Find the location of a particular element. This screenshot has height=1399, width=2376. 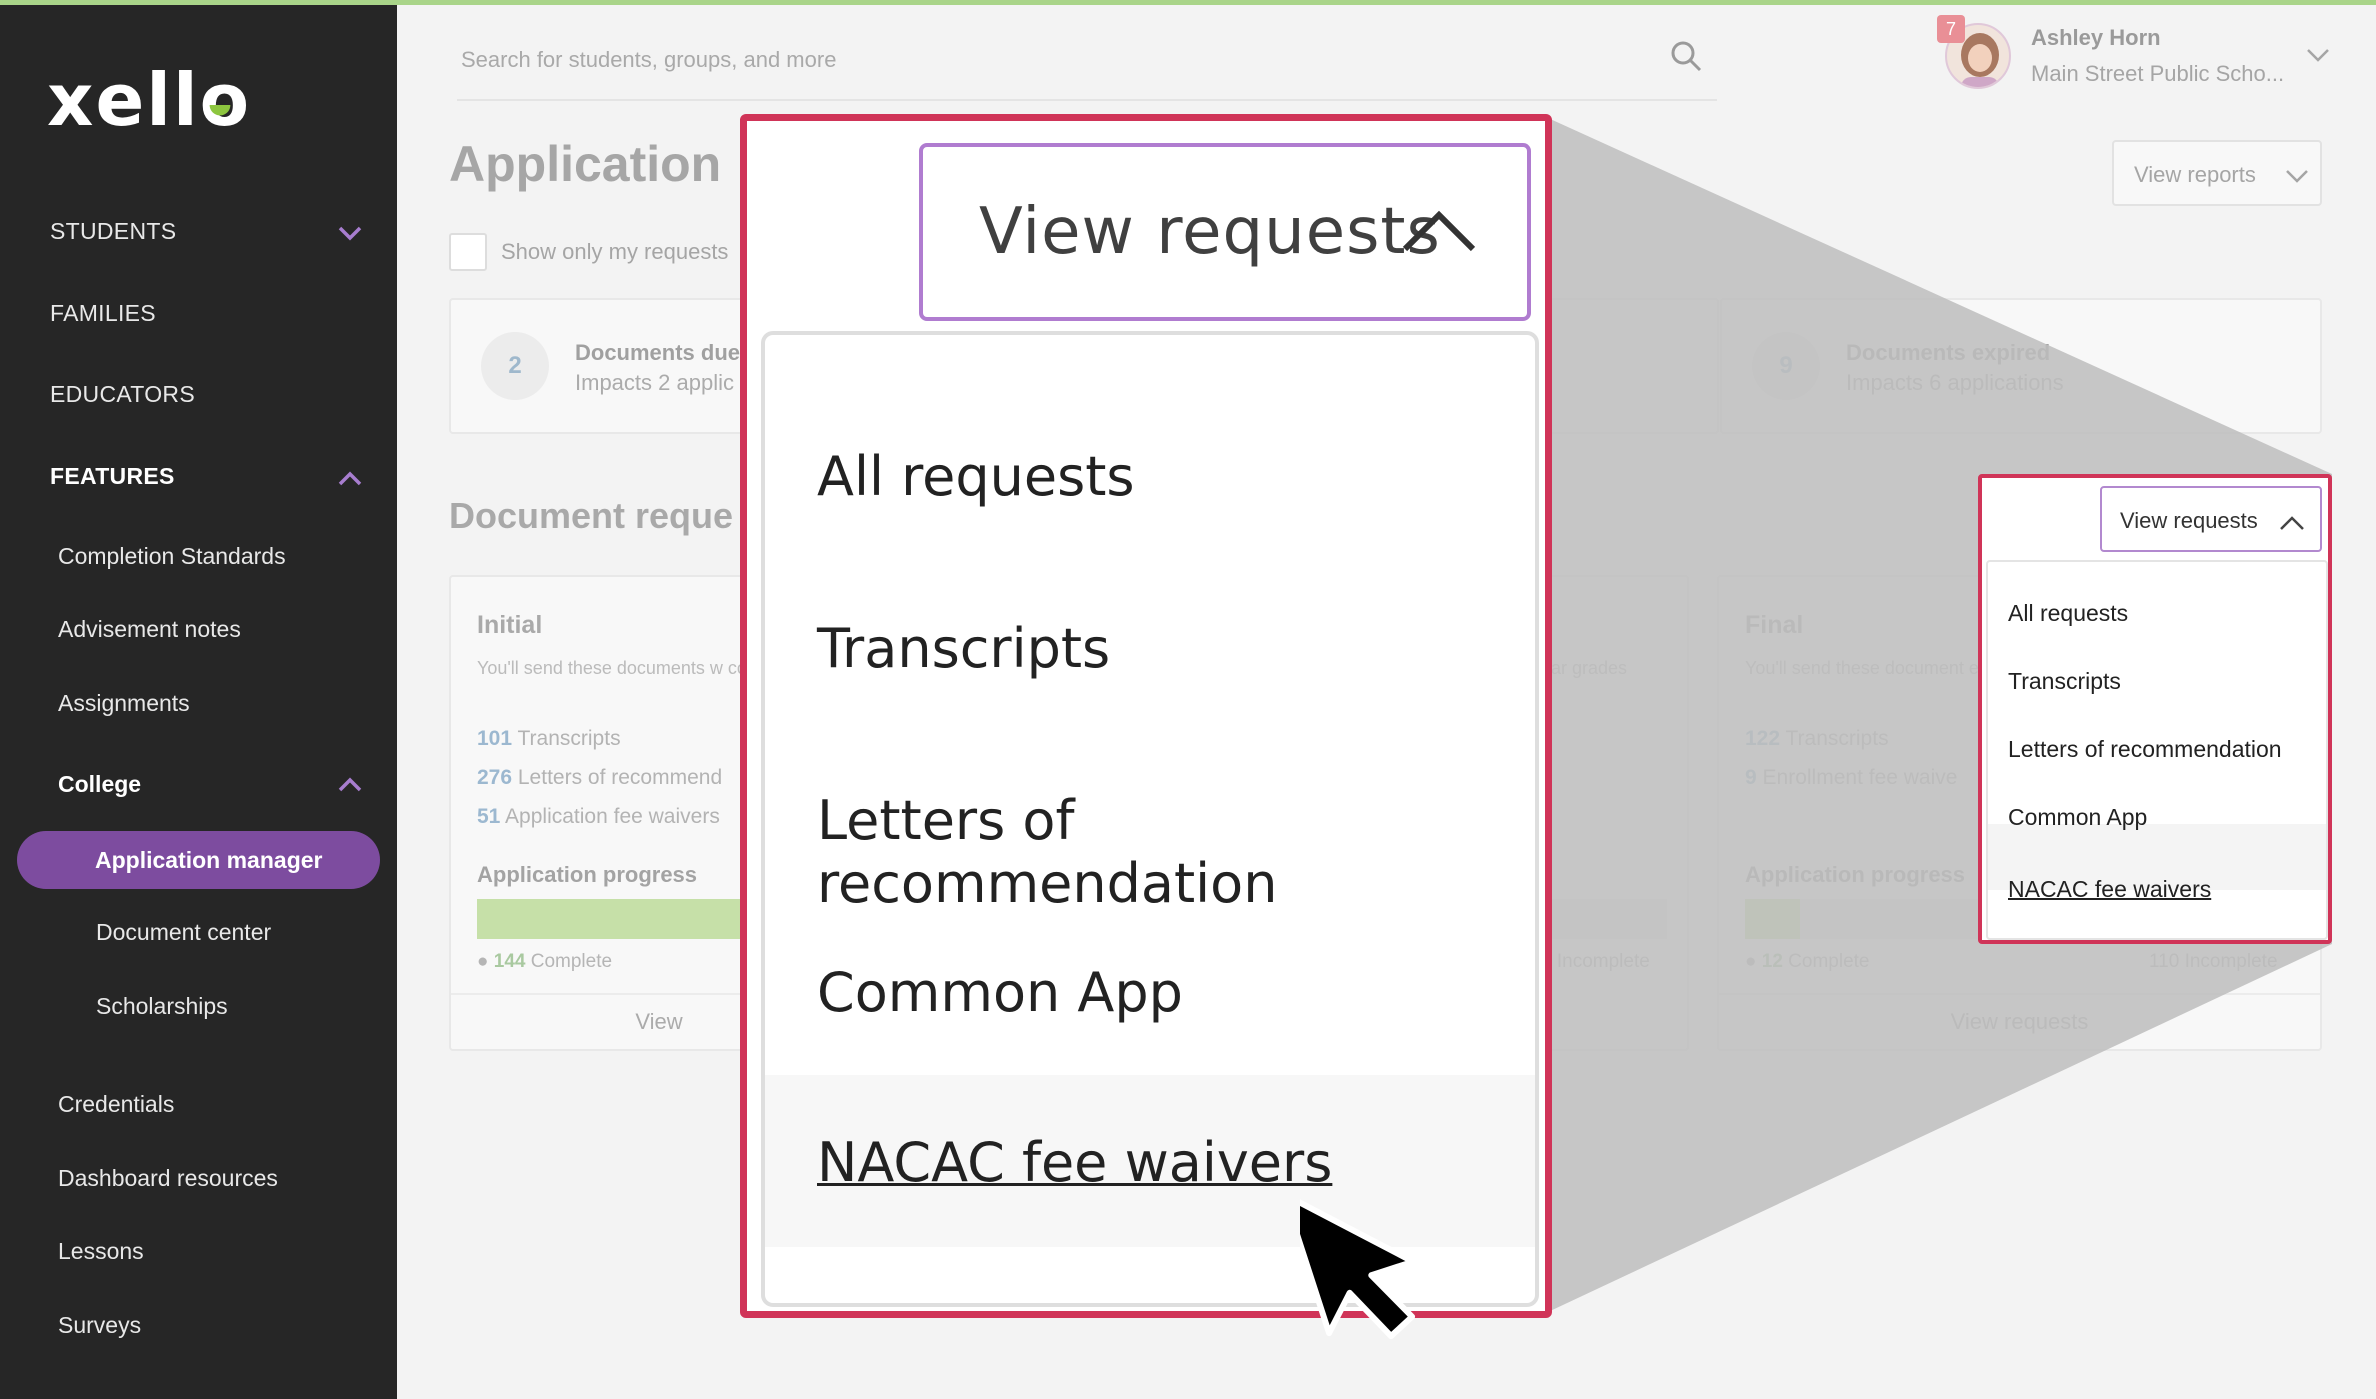

notification-badge: 7 is located at coordinates (1951, 29).